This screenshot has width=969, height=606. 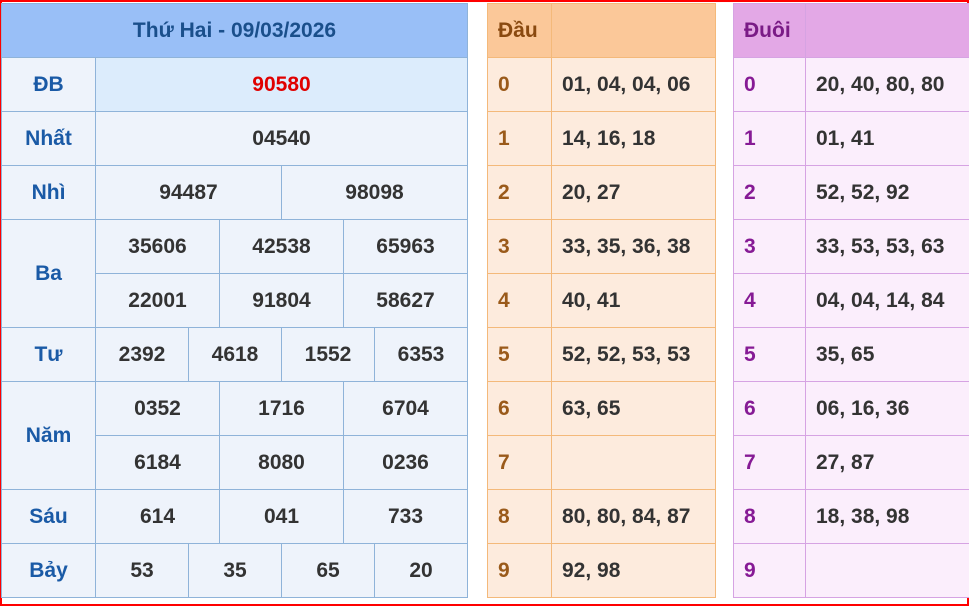 I want to click on prize-label: Năm, so click(x=48, y=435).